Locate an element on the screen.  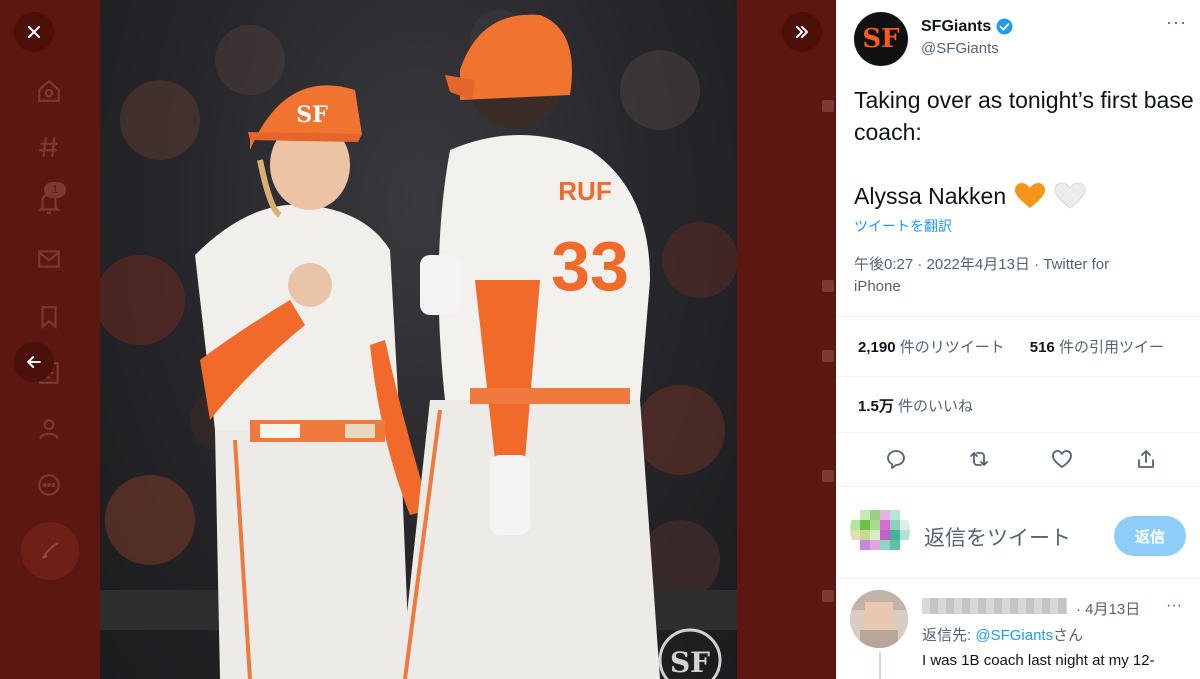
reply-to-line: 返信先: @SFGiantsさん is located at coordinates (1002, 634).